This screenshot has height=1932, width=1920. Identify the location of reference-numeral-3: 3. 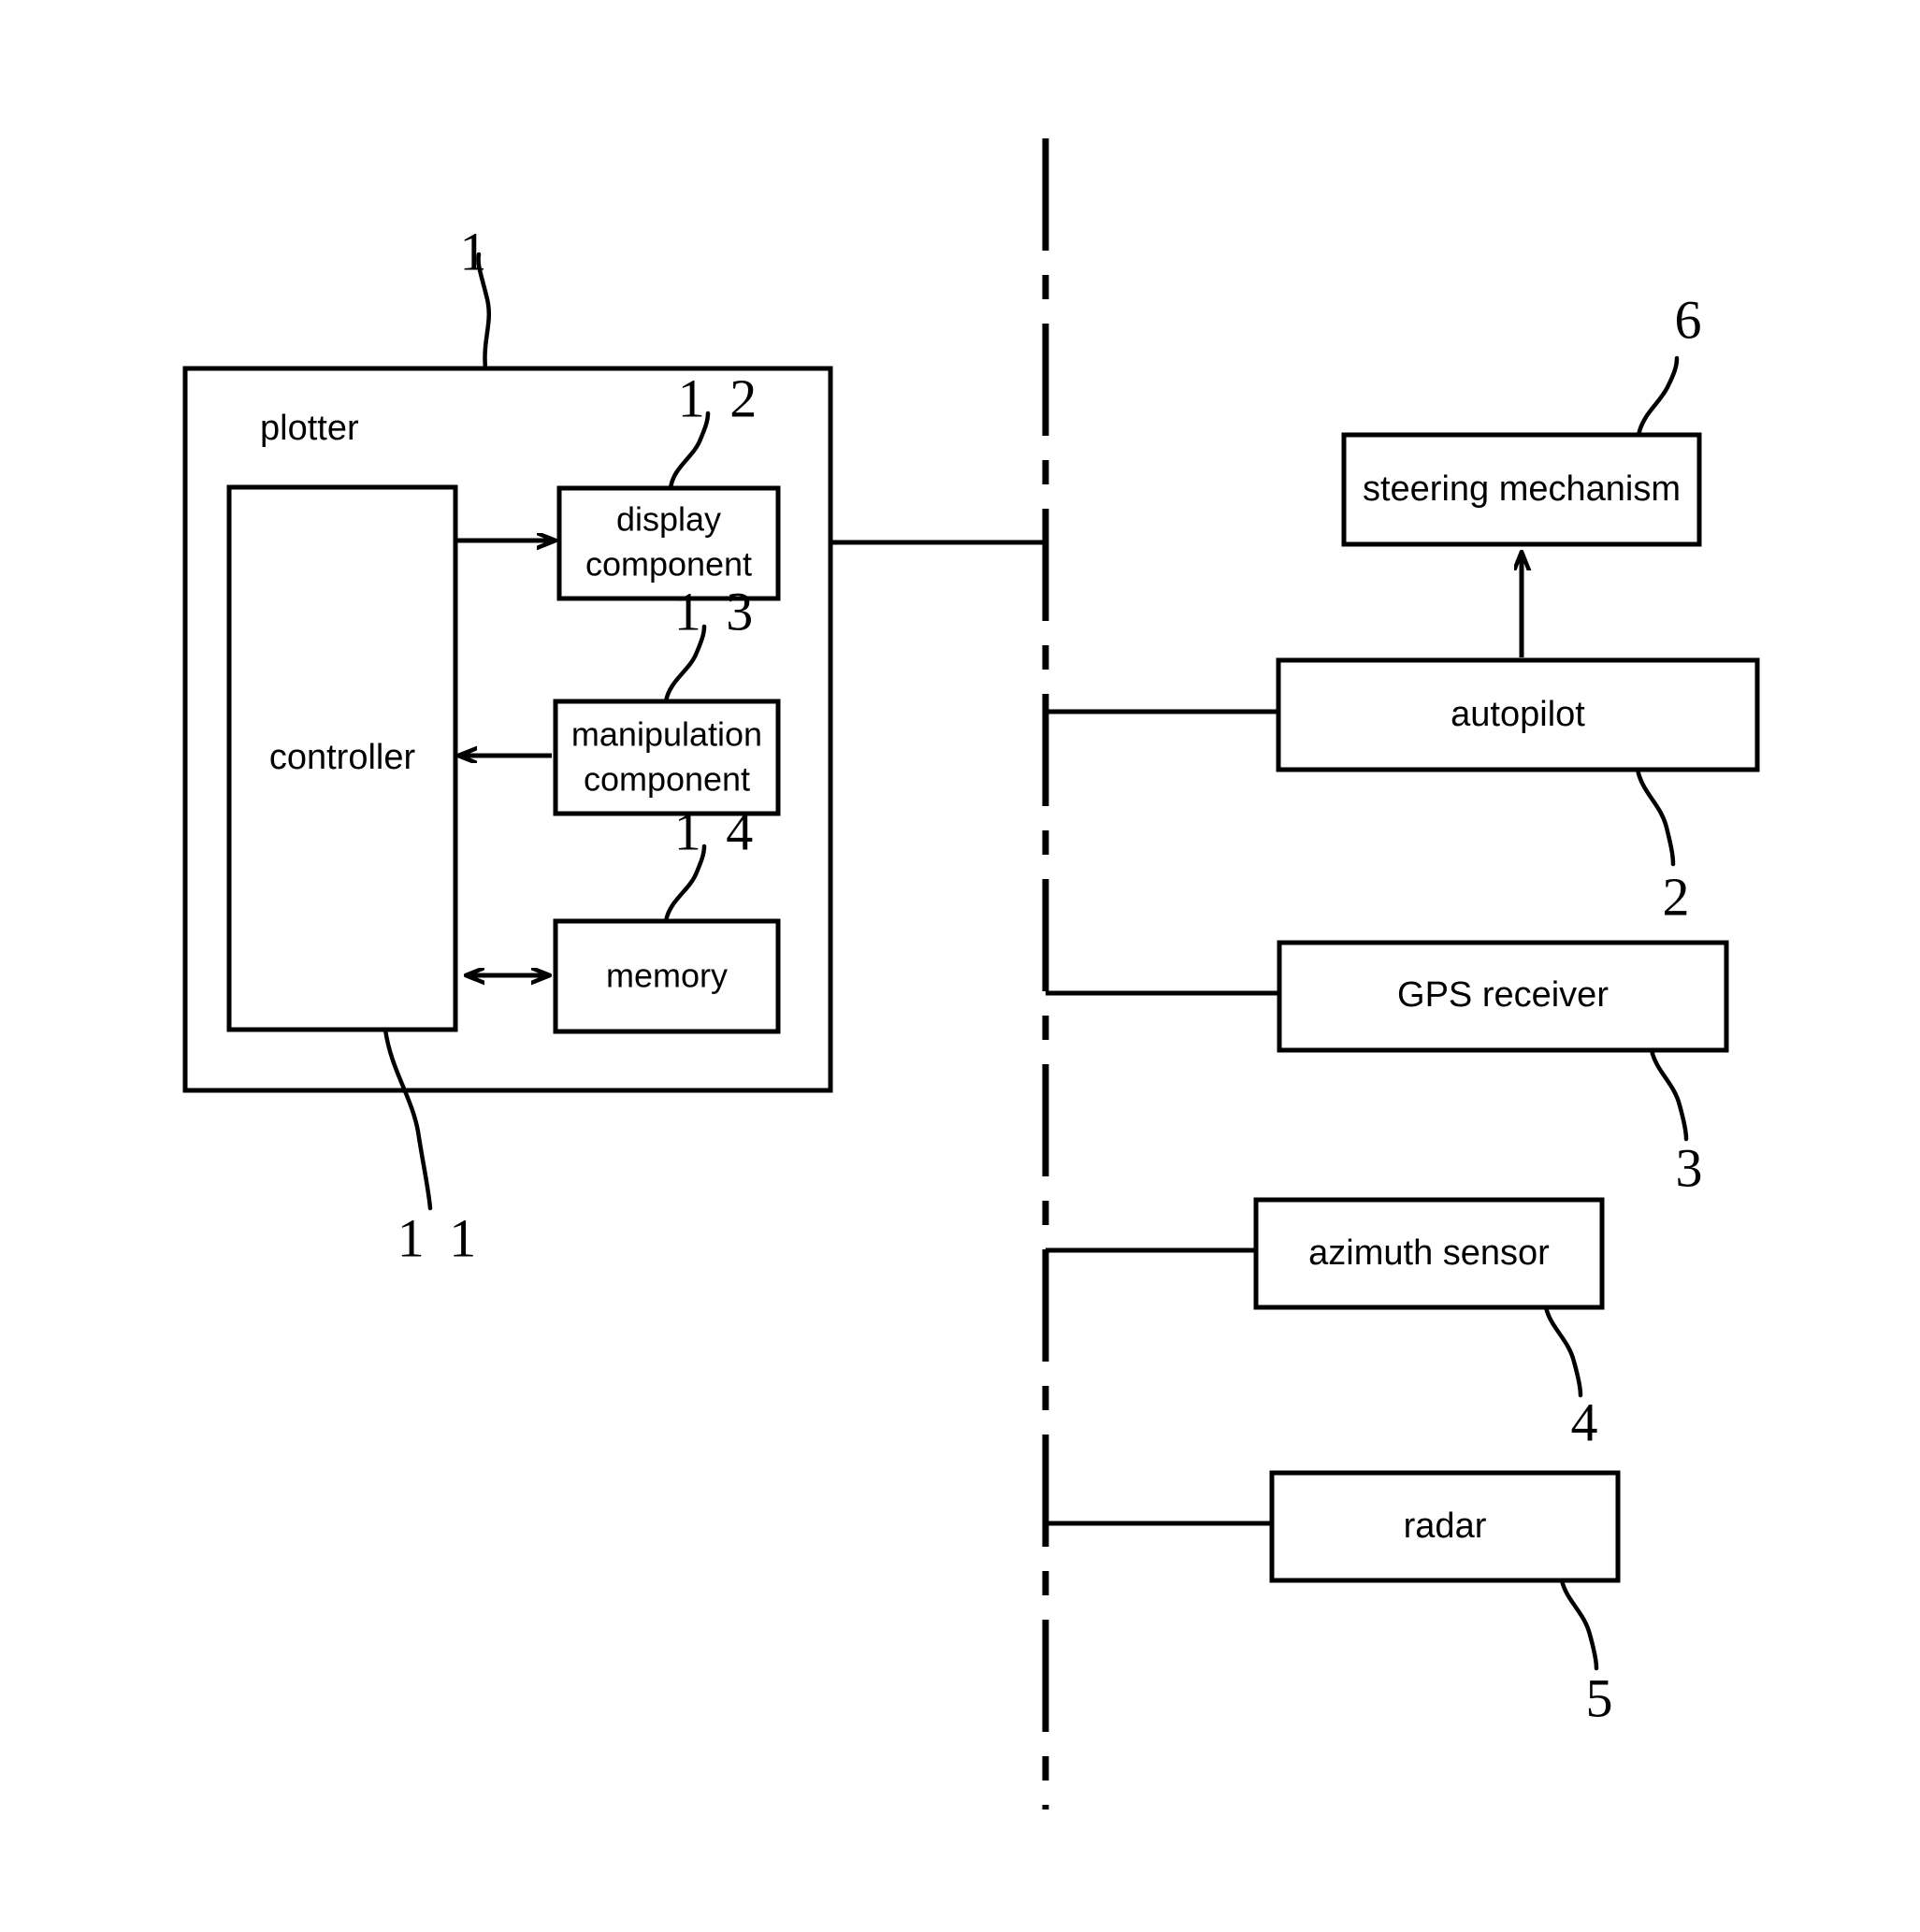
(1692, 1167).